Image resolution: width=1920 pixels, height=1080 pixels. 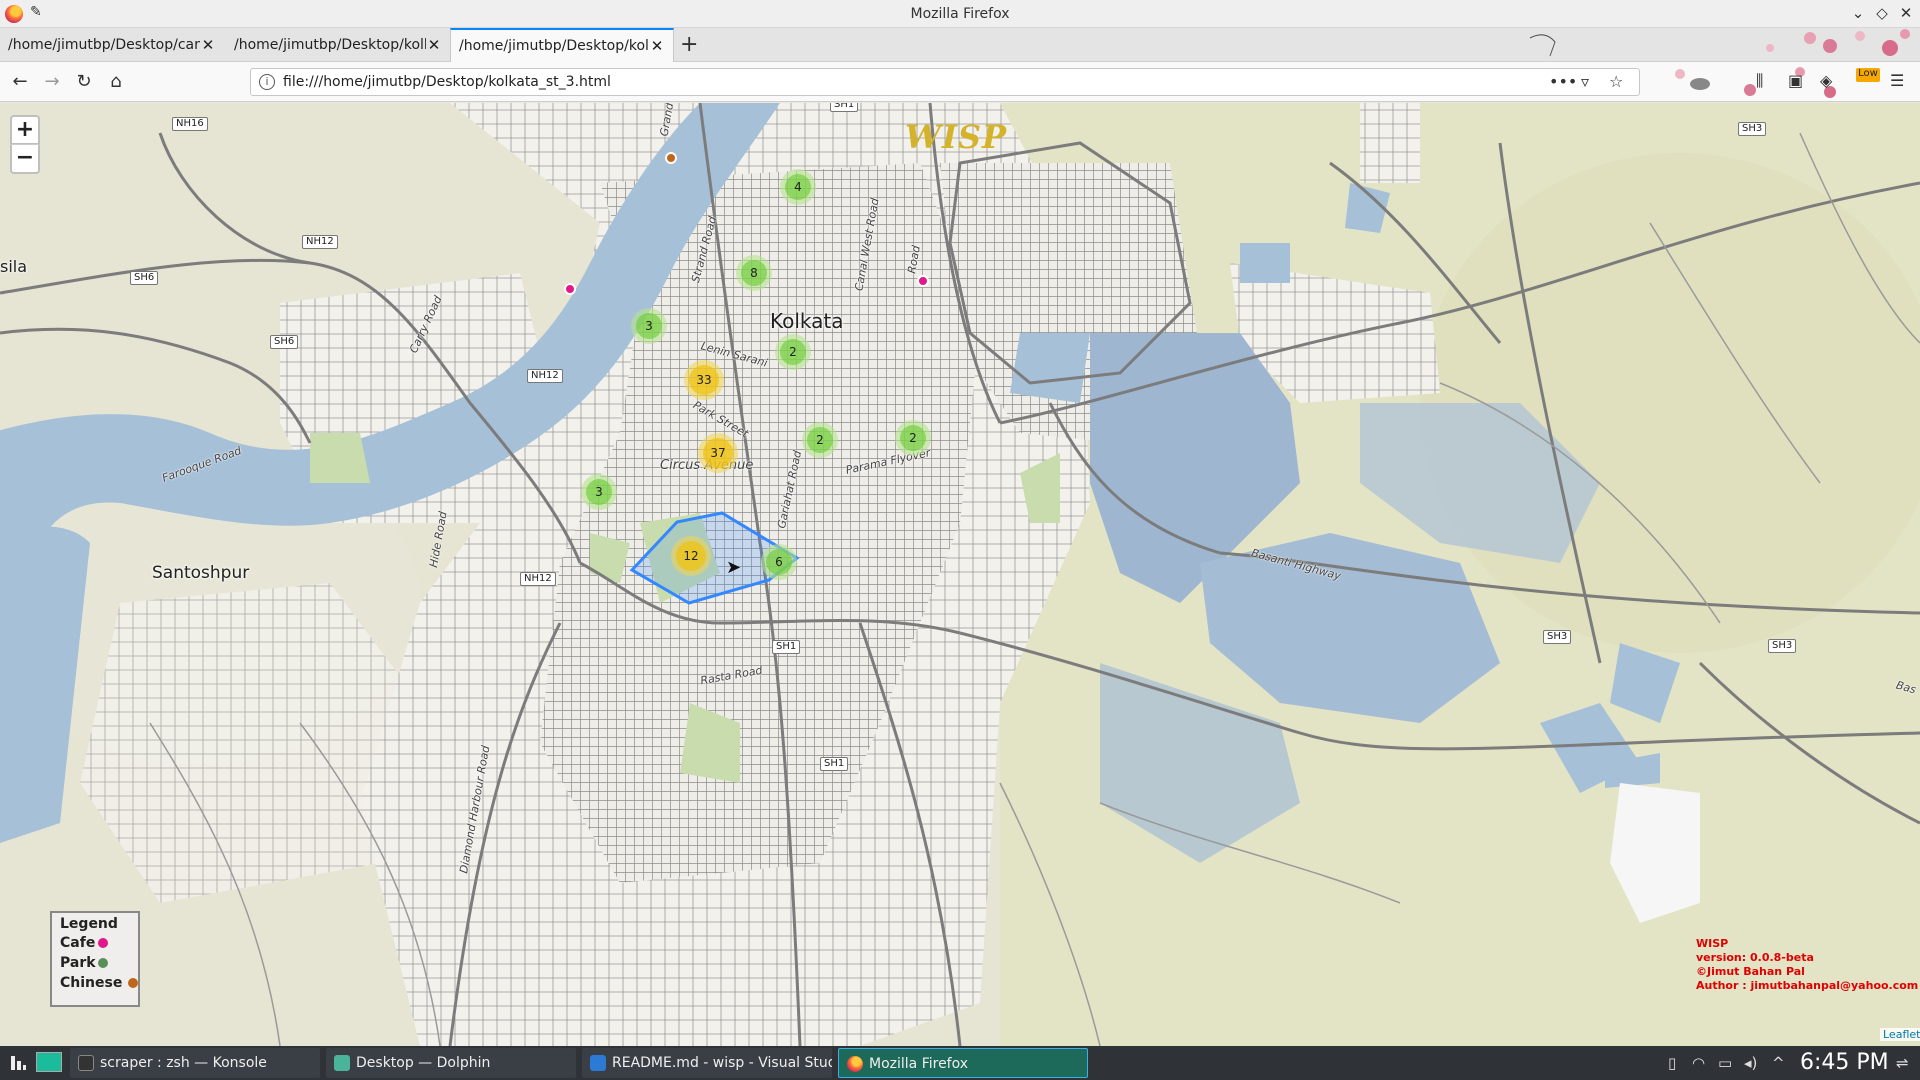 I want to click on sidebar-icon: ▣, so click(x=1795, y=80).